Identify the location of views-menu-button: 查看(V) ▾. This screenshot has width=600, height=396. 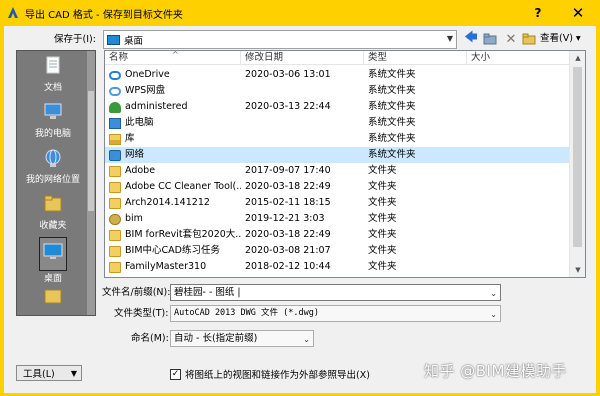
(560, 39).